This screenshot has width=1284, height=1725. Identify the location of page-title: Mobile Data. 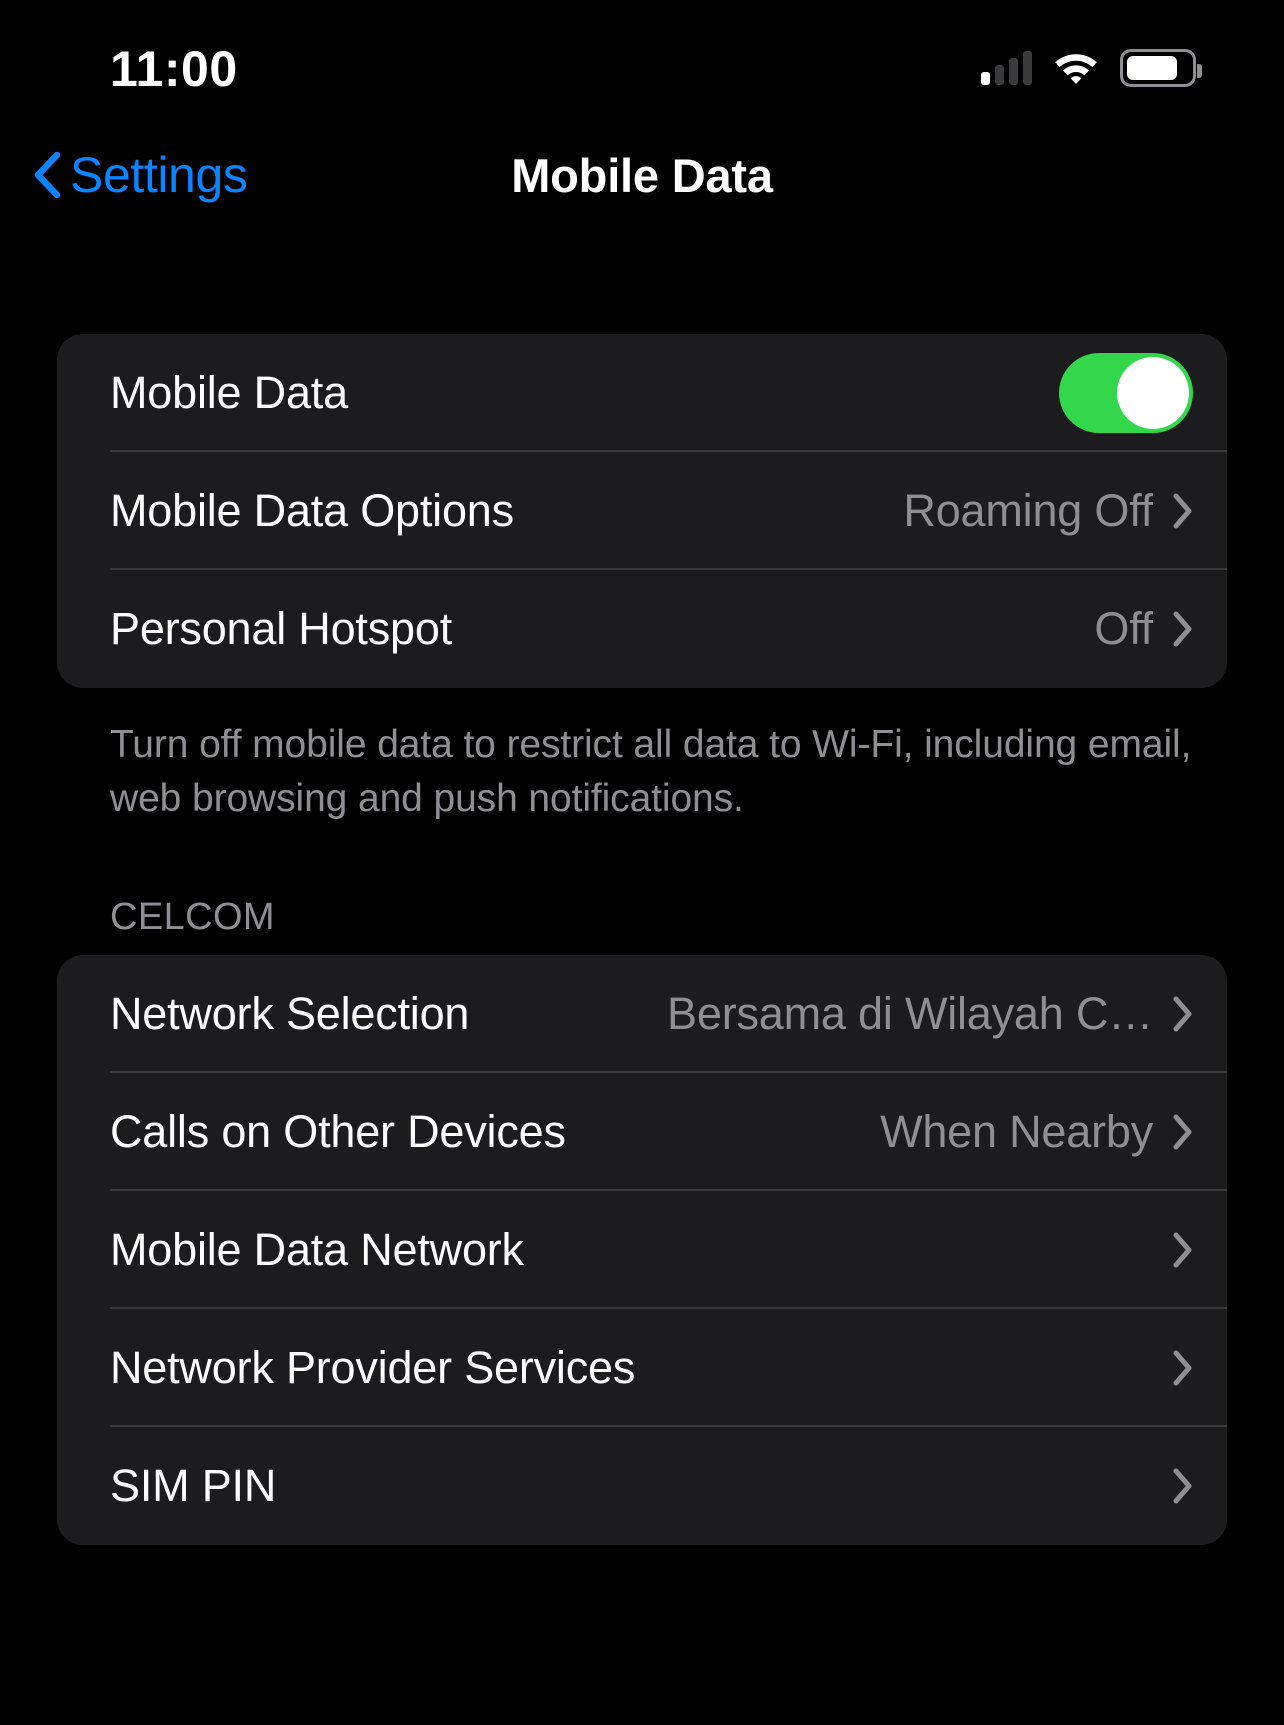
(642, 175).